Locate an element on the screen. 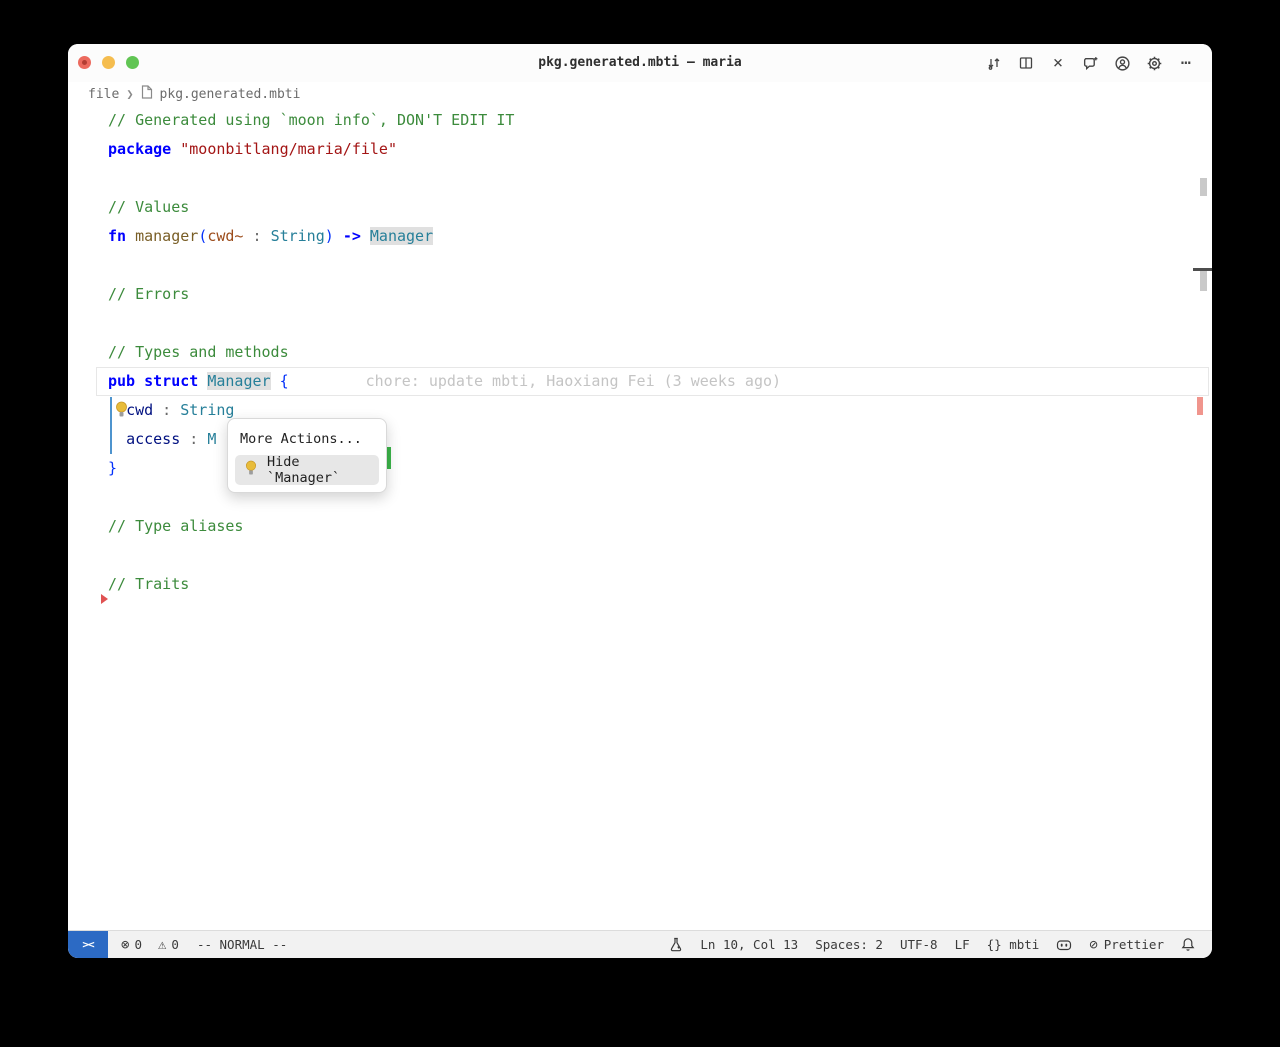 Image resolution: width=1280 pixels, height=1047 pixels. eol-status: LF is located at coordinates (962, 944).